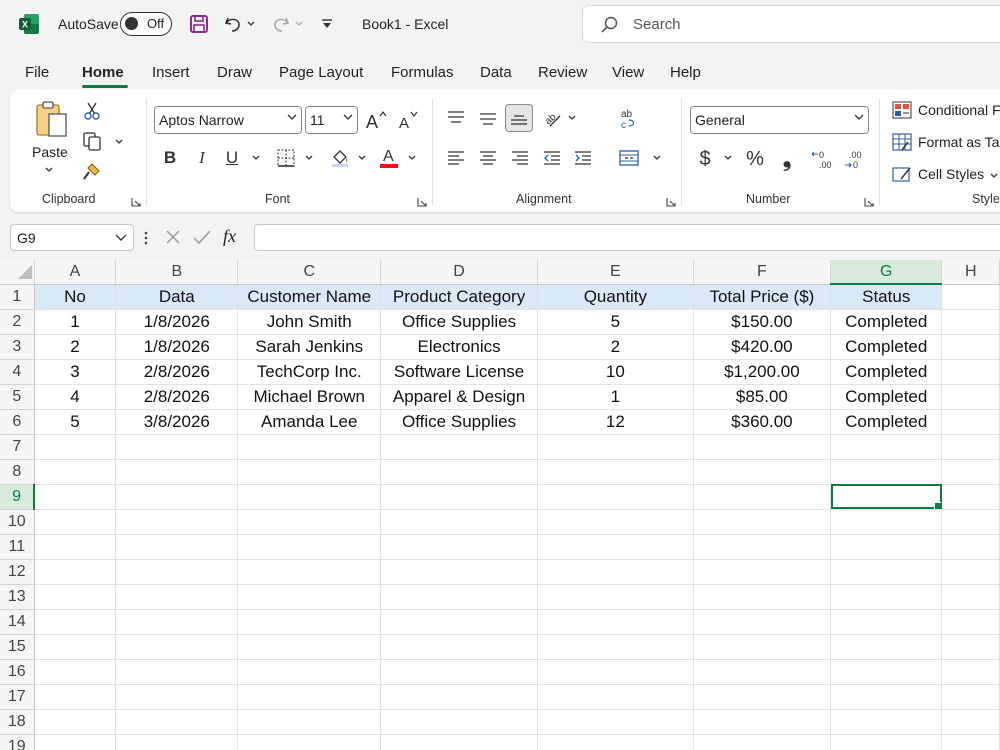 Image resolution: width=1000 pixels, height=750 pixels. Describe the element at coordinates (309, 297) in the screenshot. I see `header-cell: Customer Name` at that location.